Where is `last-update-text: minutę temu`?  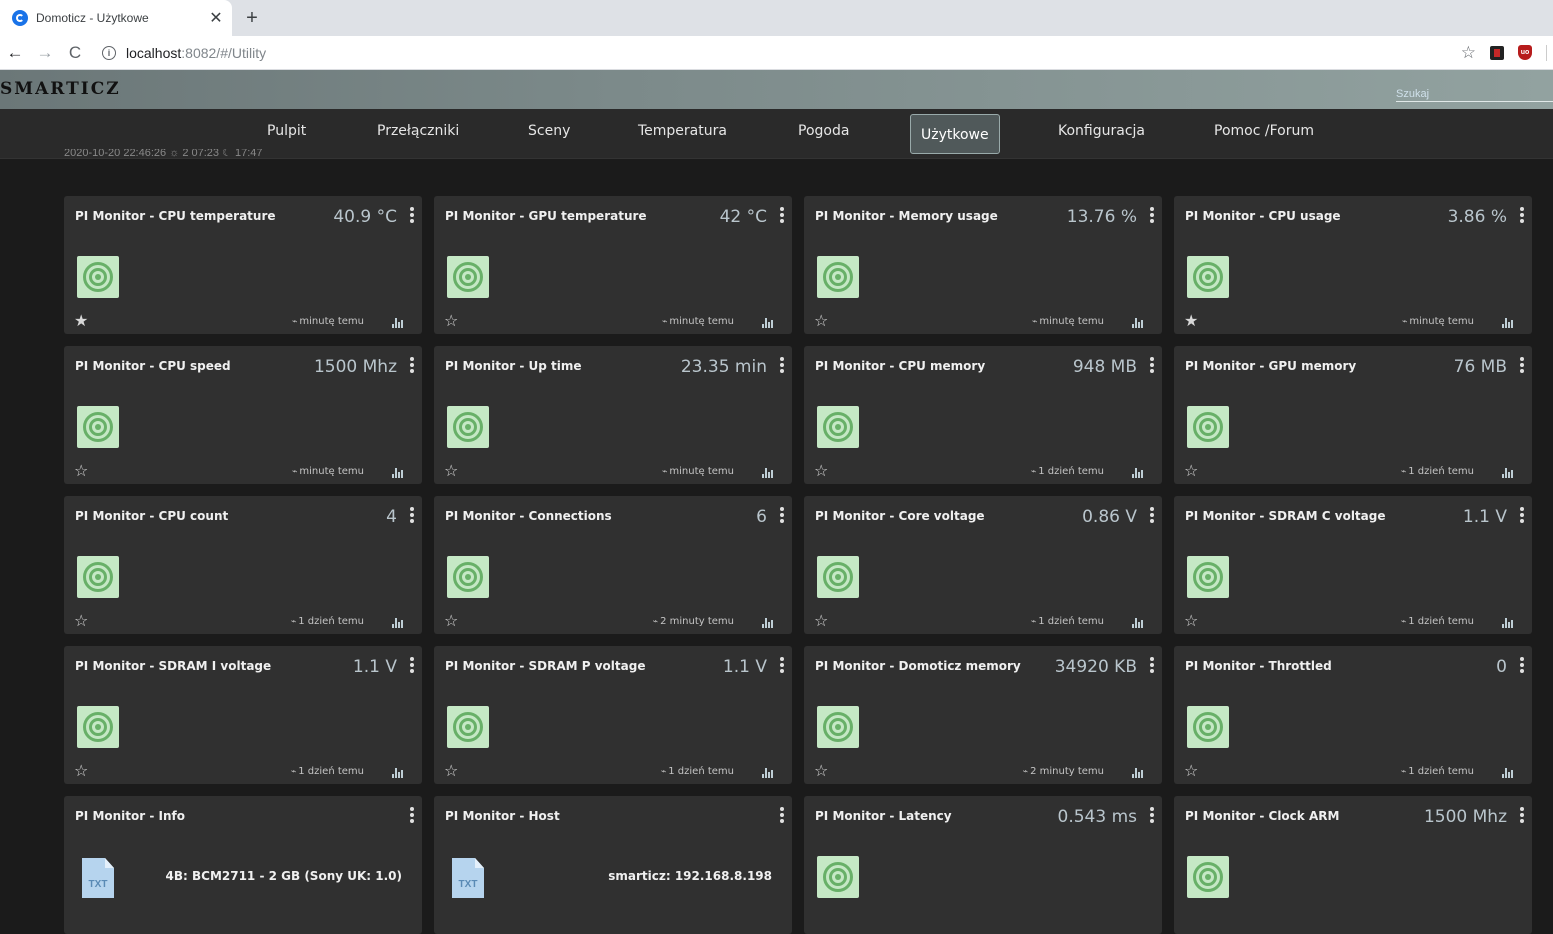 last-update-text: minutę temu is located at coordinates (331, 471).